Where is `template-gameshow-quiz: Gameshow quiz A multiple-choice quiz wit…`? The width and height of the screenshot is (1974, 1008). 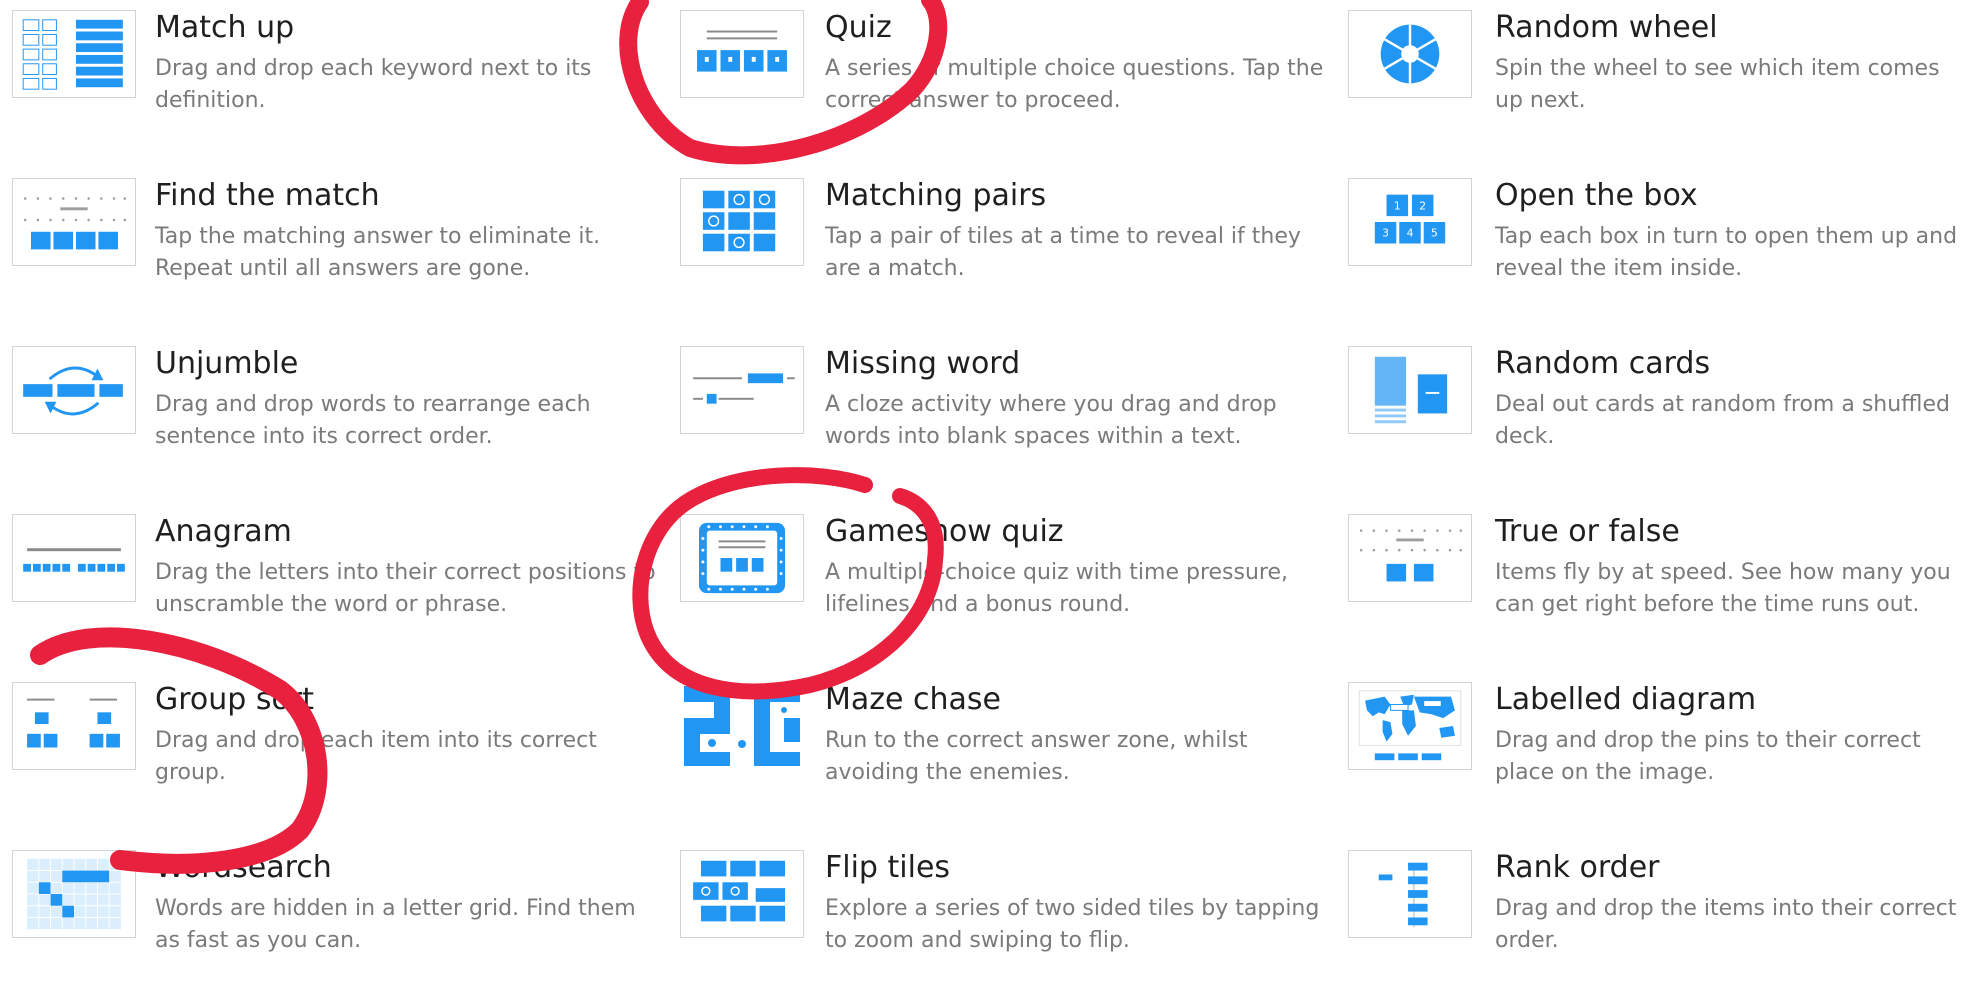
template-gameshow-quiz: Gameshow quiz A multiple-choice quiz wit… is located at coordinates (1005, 588).